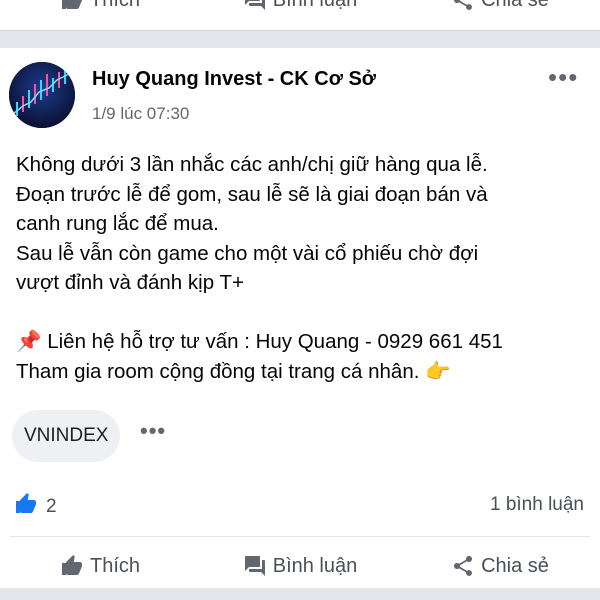  Describe the element at coordinates (303, 313) in the screenshot. I see `post-text-blank-line` at that location.